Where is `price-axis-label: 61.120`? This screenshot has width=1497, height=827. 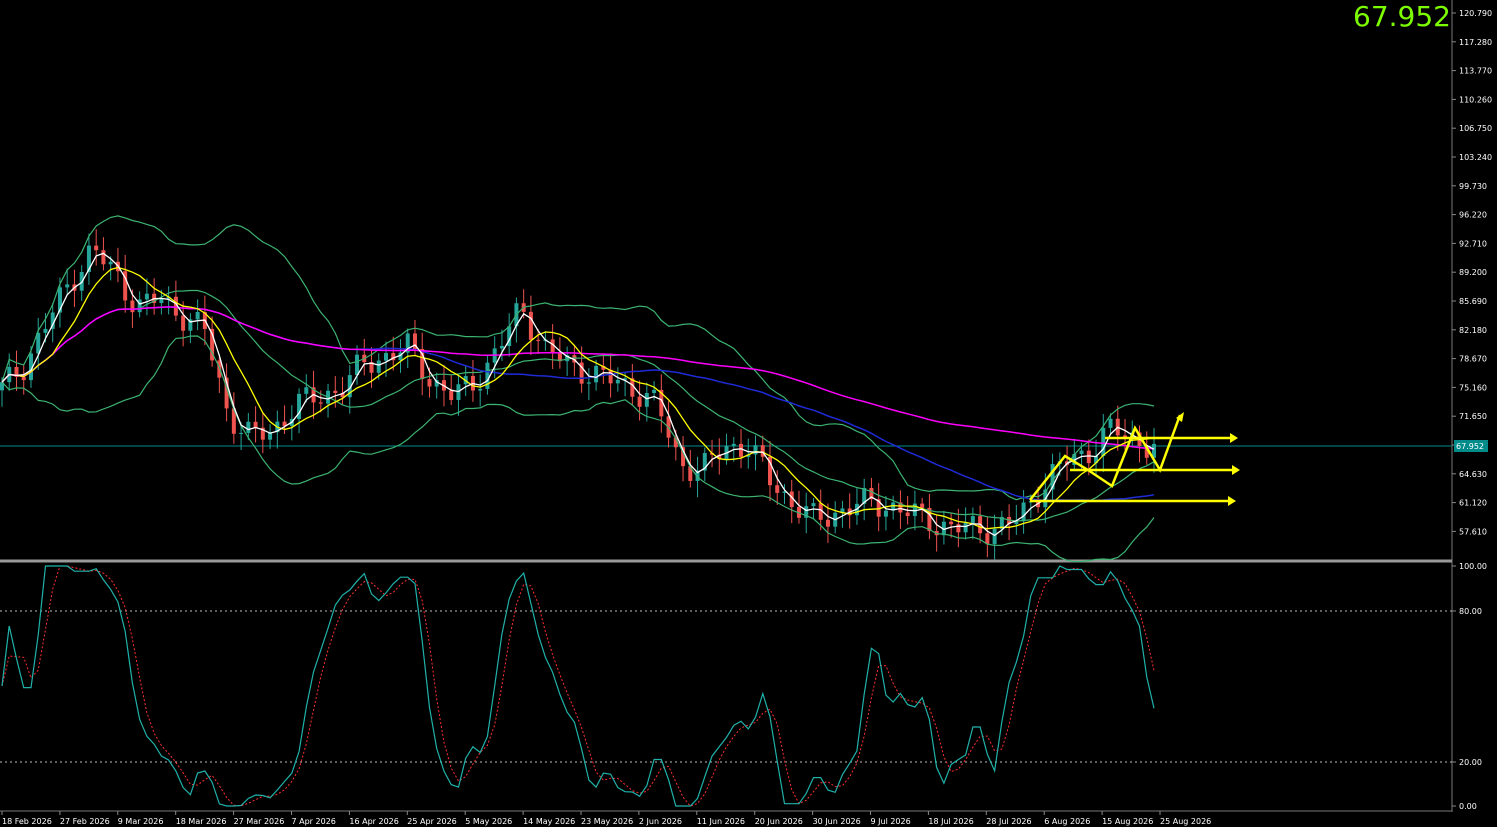 price-axis-label: 61.120 is located at coordinates (1473, 503).